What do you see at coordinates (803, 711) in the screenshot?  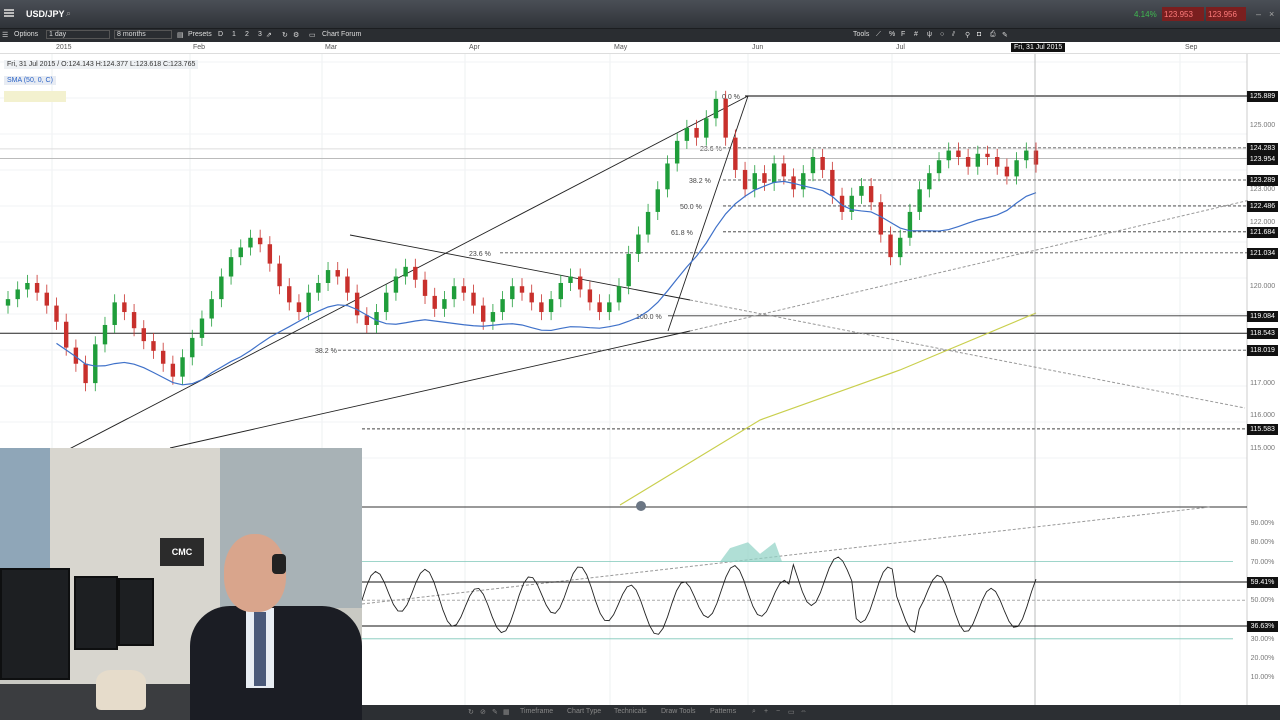 I see `scroll-icon: ⇔` at bounding box center [803, 711].